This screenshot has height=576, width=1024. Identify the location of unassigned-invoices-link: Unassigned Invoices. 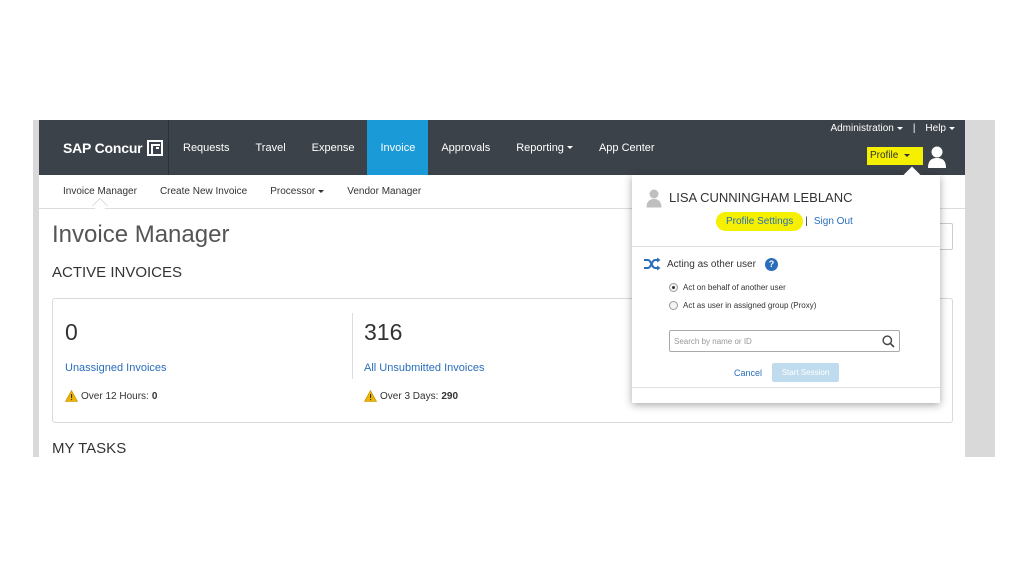
(116, 368).